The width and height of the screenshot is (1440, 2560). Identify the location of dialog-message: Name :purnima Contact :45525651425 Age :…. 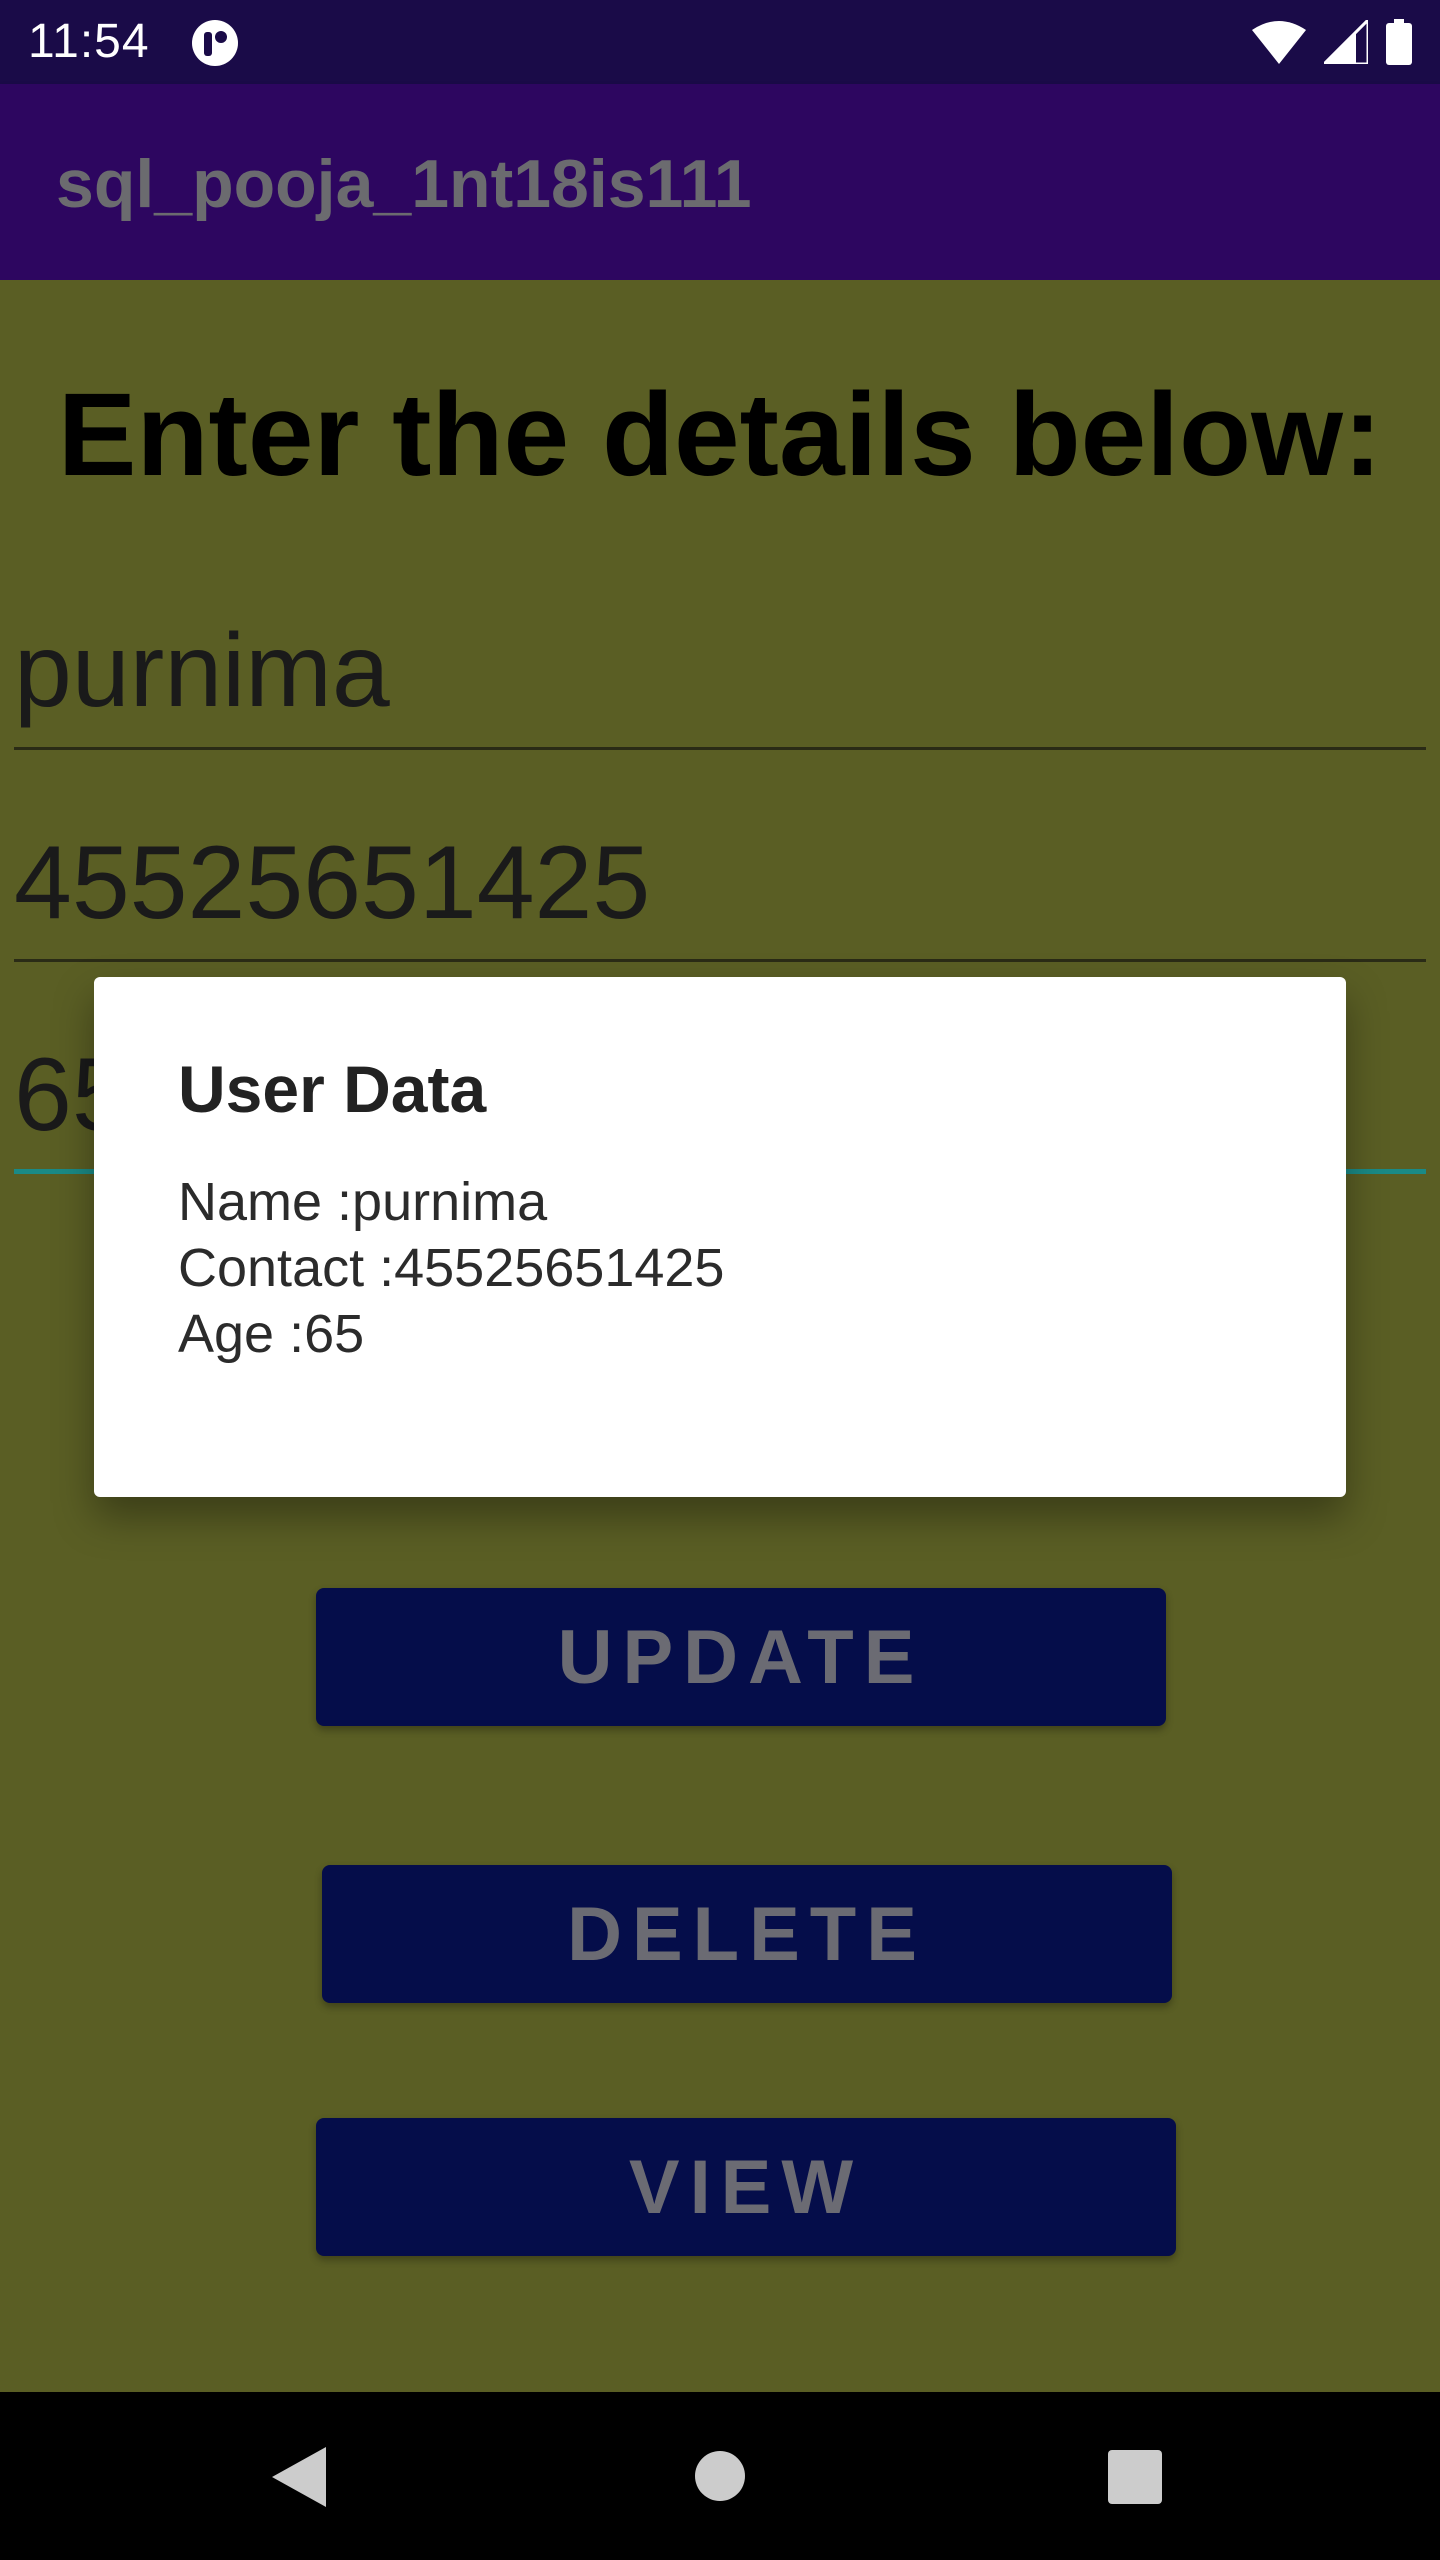
(451, 1268).